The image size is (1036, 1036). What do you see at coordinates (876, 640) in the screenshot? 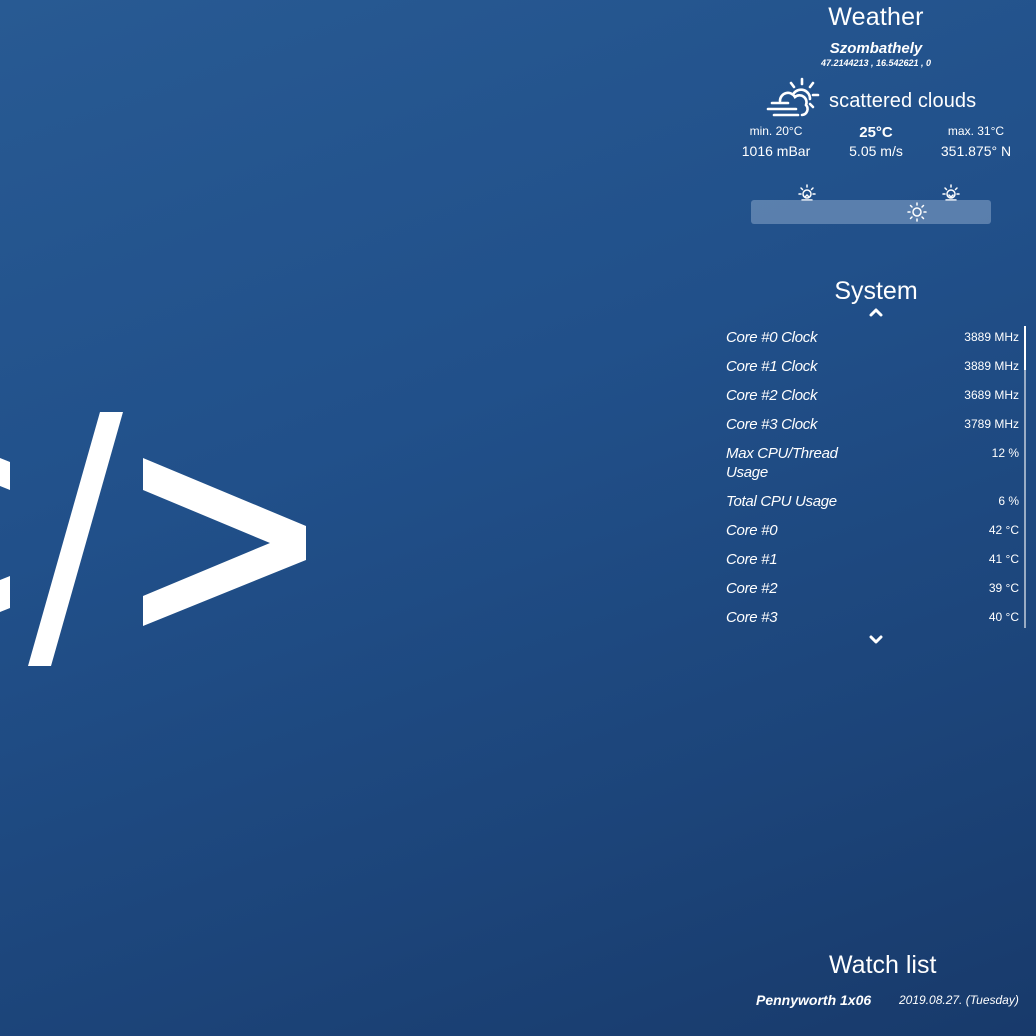
I see `chevron-down-icon` at bounding box center [876, 640].